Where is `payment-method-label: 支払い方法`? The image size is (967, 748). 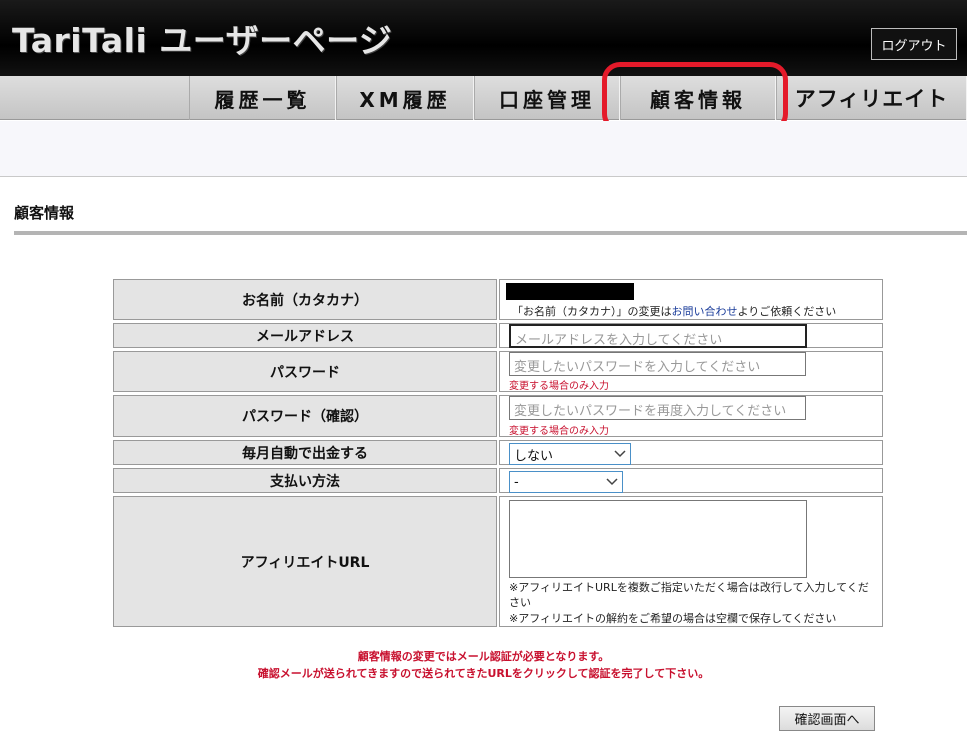
payment-method-label: 支払い方法 is located at coordinates (305, 480).